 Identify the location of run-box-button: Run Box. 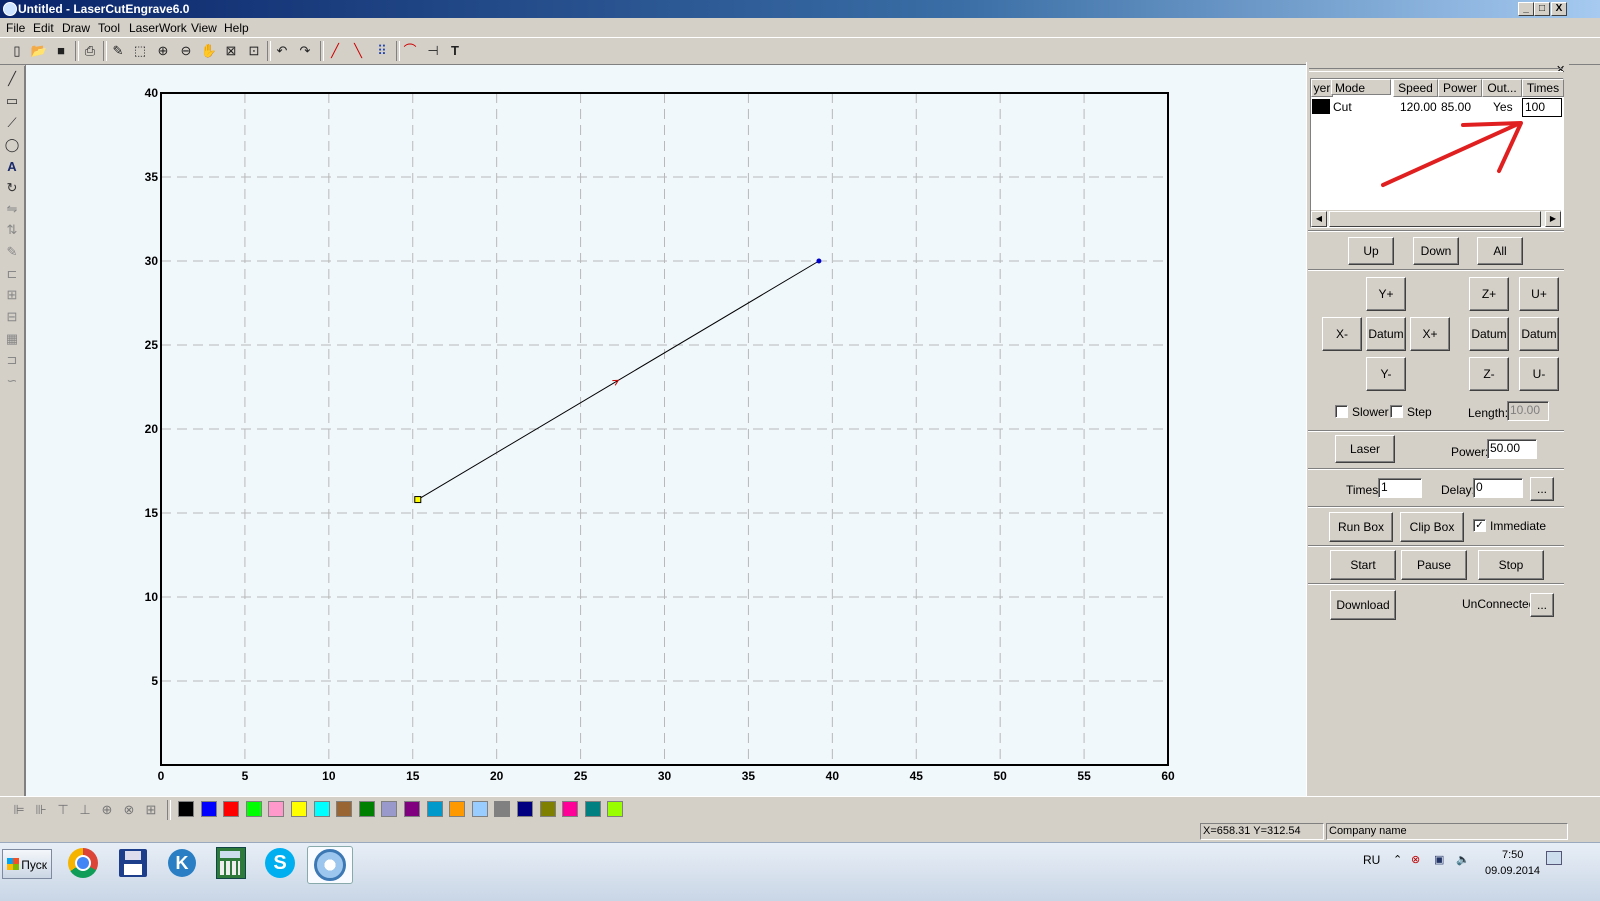
(1361, 527).